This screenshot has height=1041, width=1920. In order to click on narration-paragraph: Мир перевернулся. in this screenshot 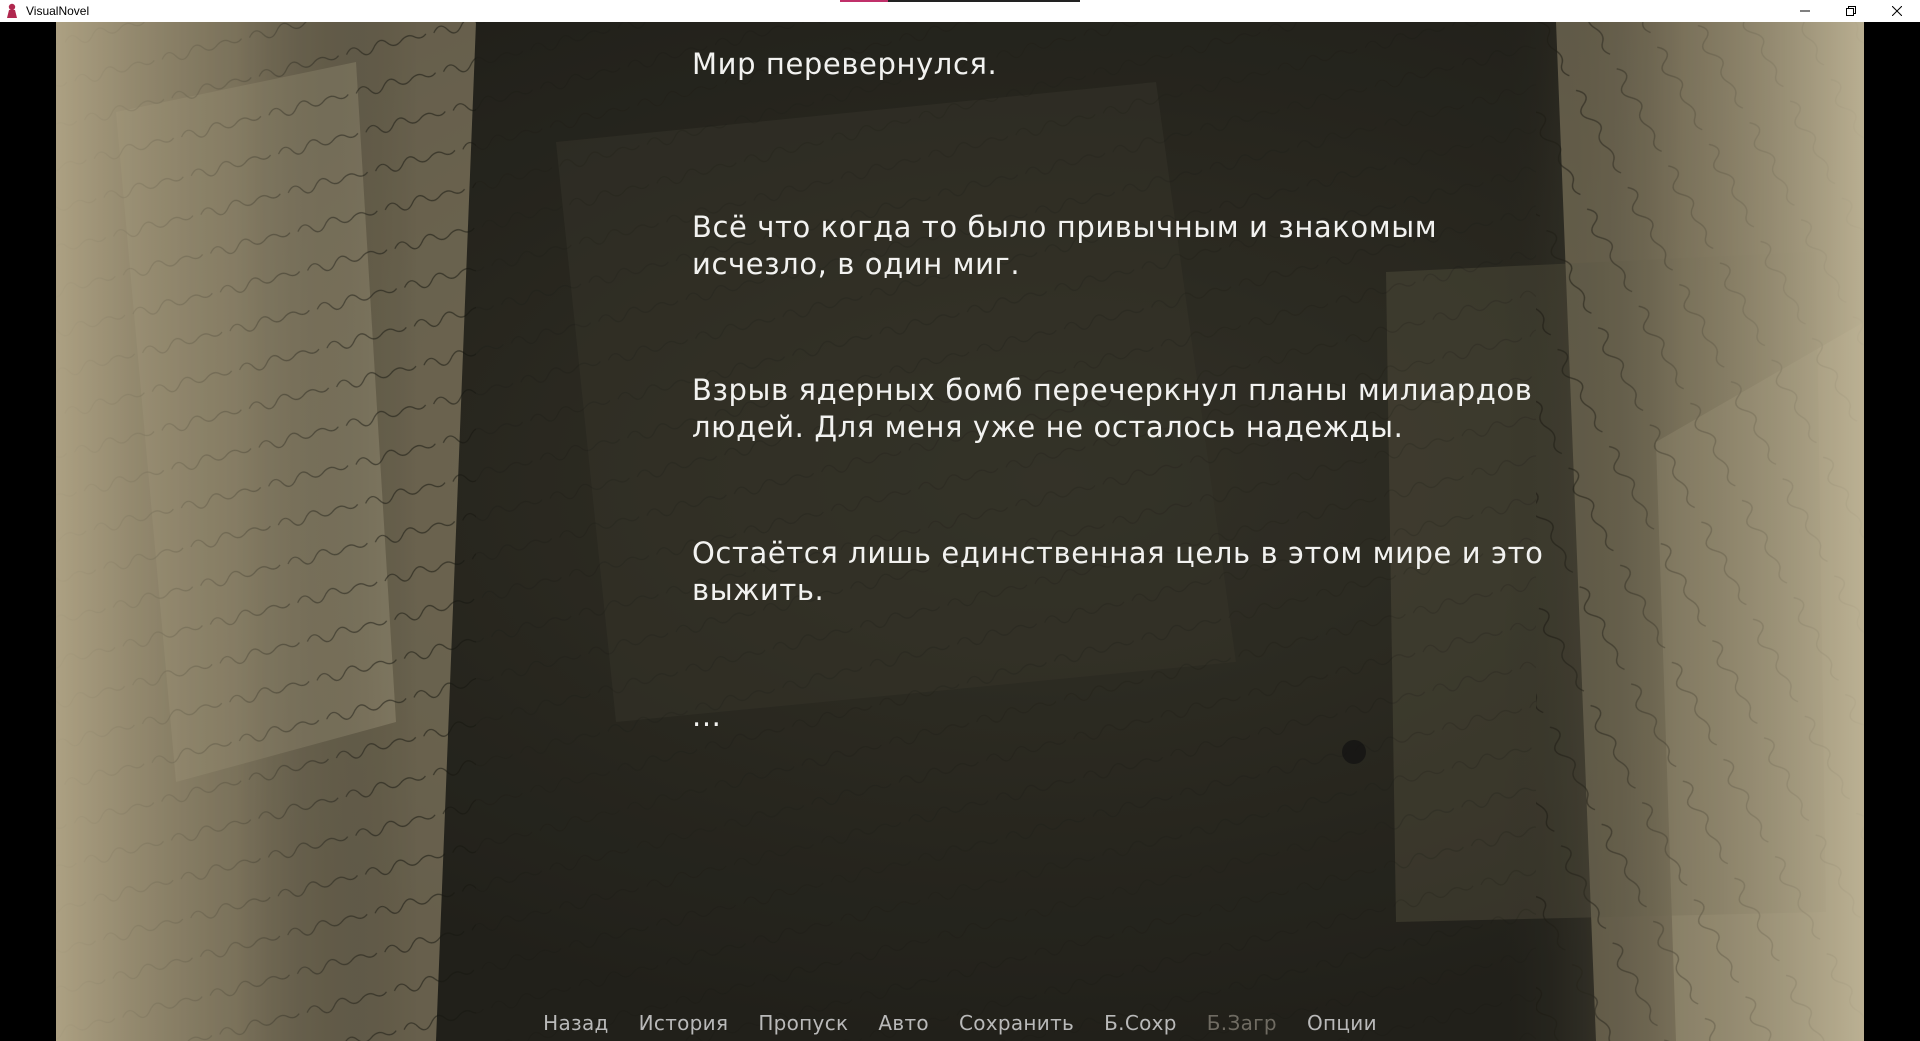, I will do `click(845, 64)`.